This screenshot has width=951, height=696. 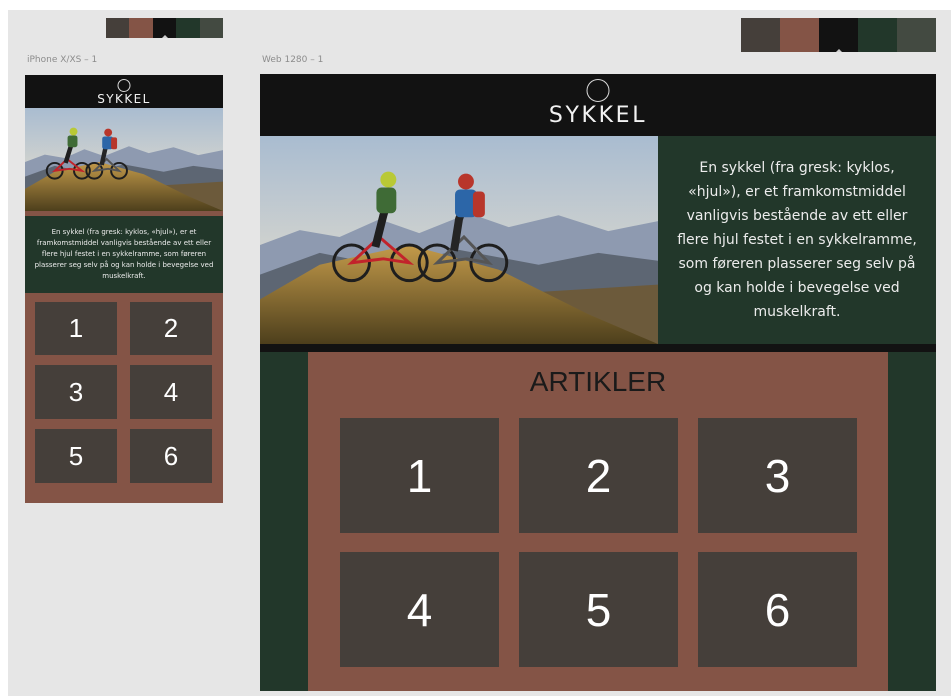 I want to click on mobile-article-tile: 5, so click(x=76, y=456).